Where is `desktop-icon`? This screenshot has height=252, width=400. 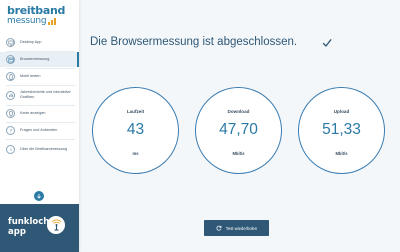
desktop-icon is located at coordinates (10, 42).